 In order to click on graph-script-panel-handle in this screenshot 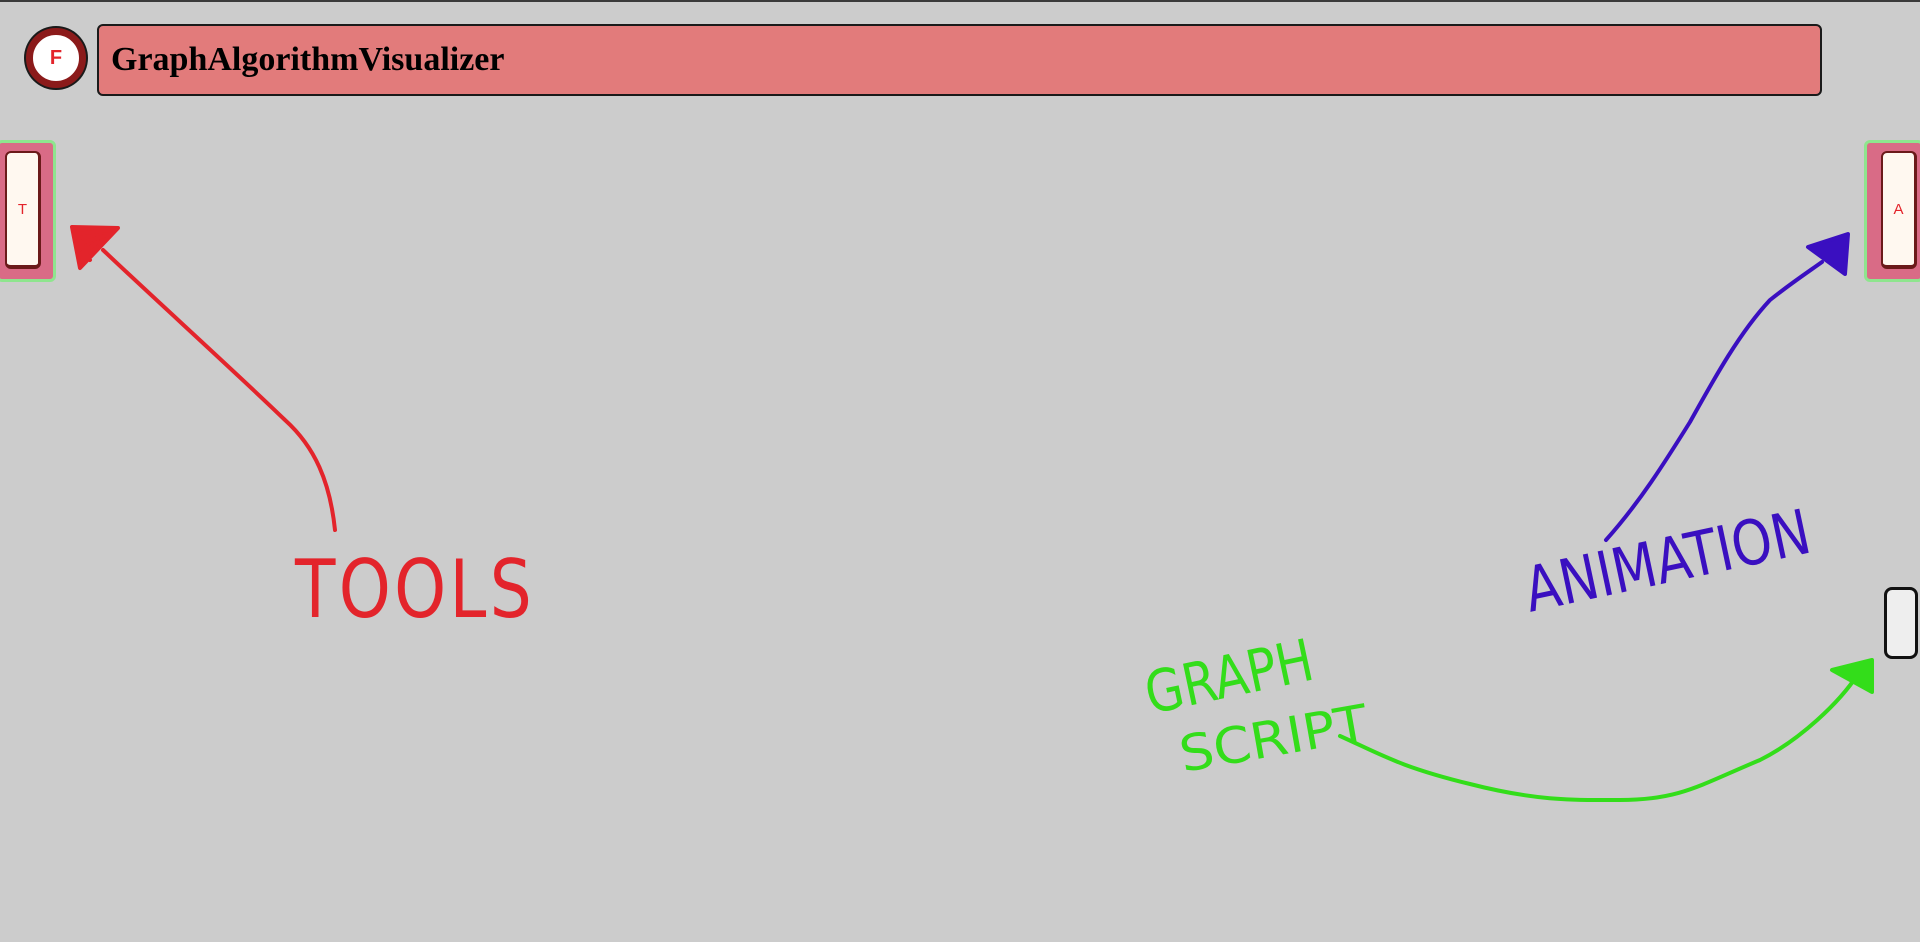, I will do `click(1901, 623)`.